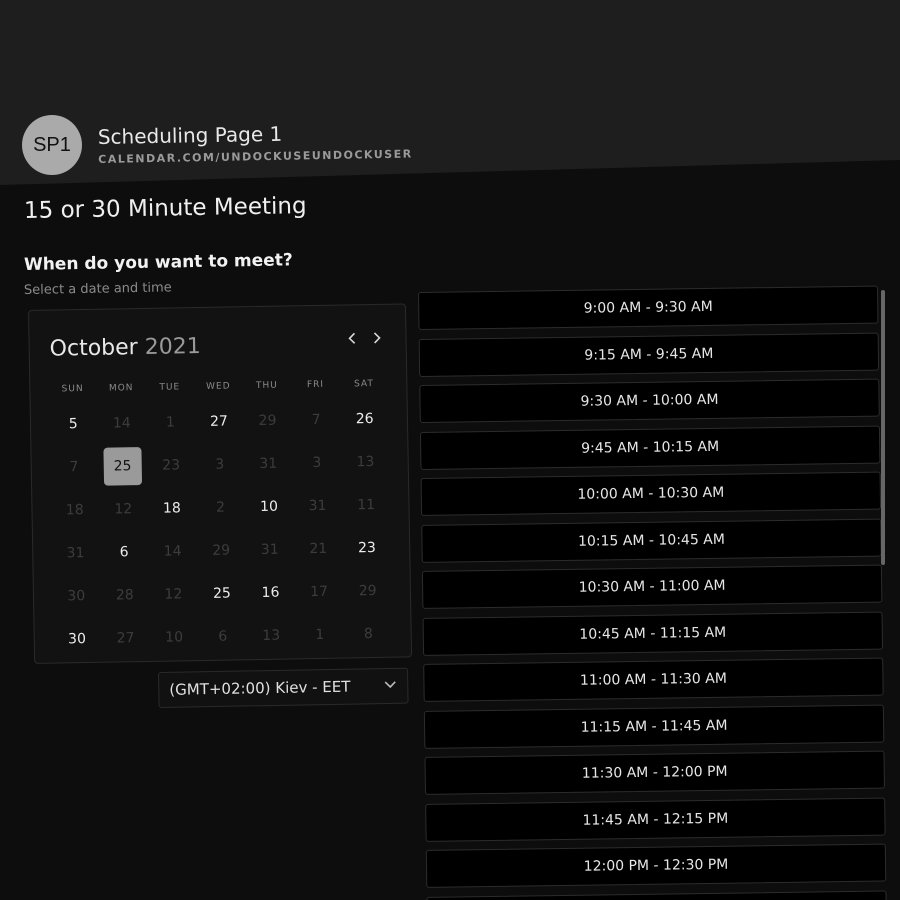  Describe the element at coordinates (653, 679) in the screenshot. I see `time-slot-button: 11:00 AM - 11:30 AM` at that location.